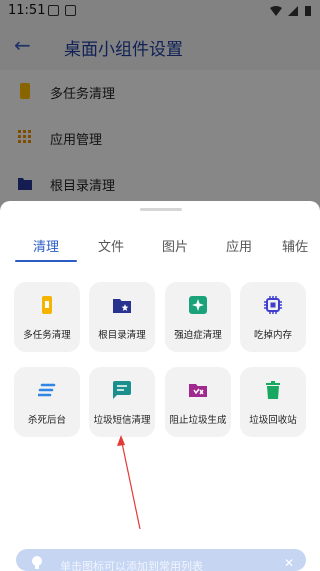 Image resolution: width=320 pixels, height=571 pixels. Describe the element at coordinates (289, 563) in the screenshot. I see `close-icon: ✕` at that location.